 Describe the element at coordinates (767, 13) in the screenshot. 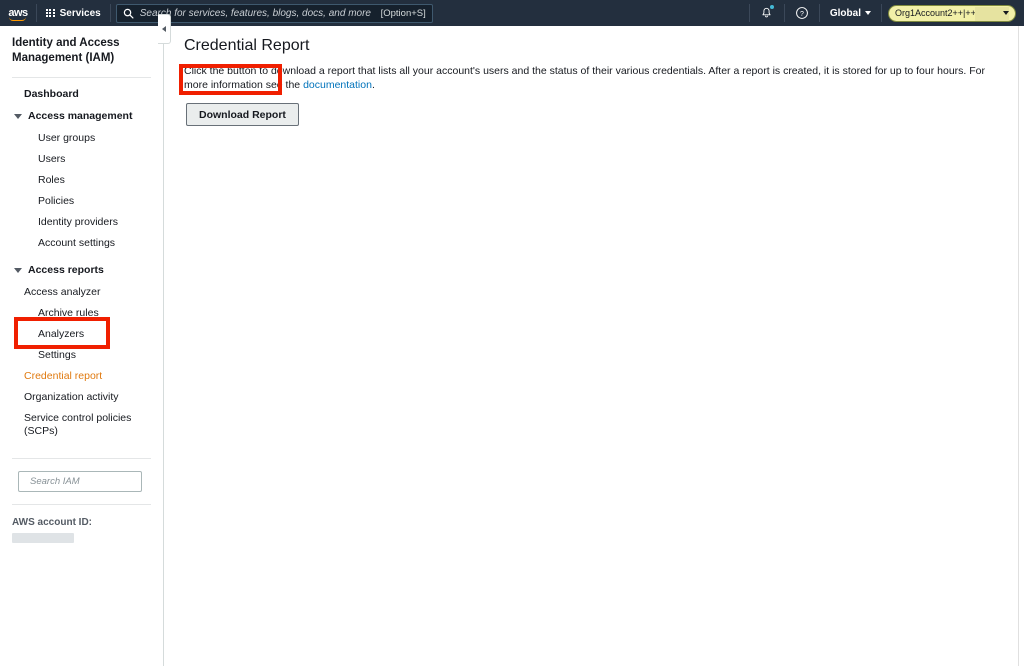

I see `notifications-button` at that location.